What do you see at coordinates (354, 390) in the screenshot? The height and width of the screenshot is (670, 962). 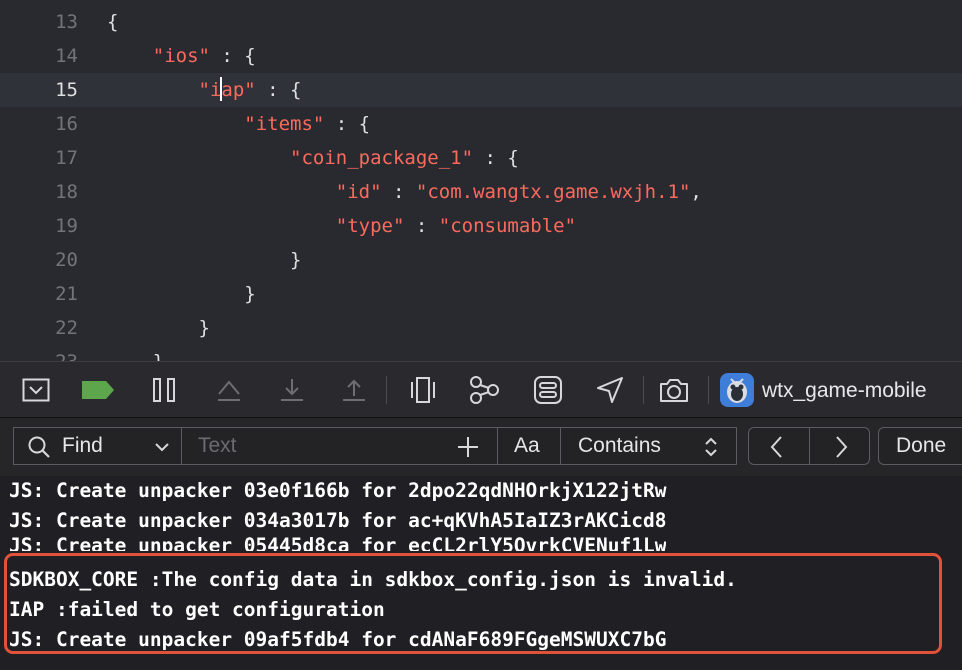 I see `step-out-icon` at bounding box center [354, 390].